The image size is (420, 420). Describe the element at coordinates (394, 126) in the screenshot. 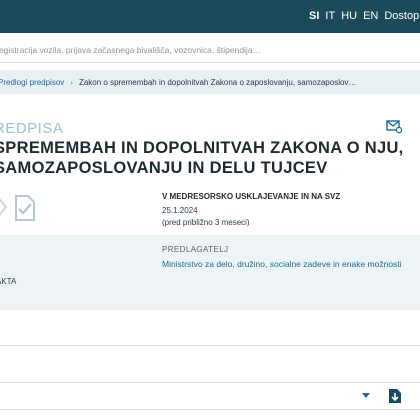

I see `mail-icon` at that location.